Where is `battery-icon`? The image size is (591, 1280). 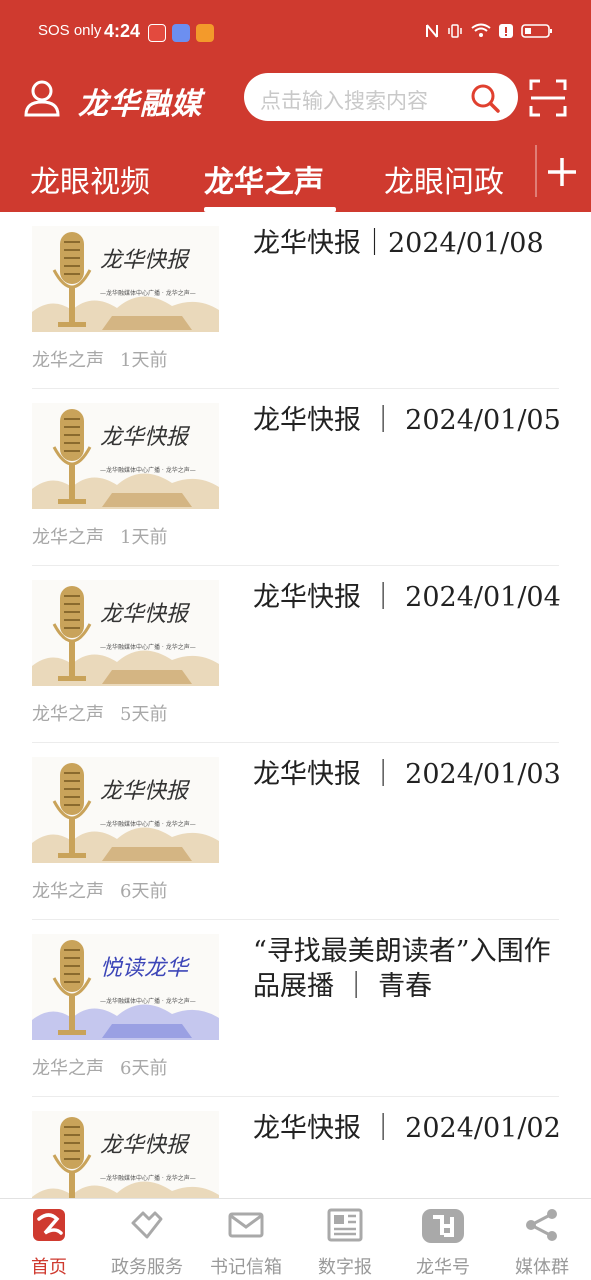 battery-icon is located at coordinates (537, 33).